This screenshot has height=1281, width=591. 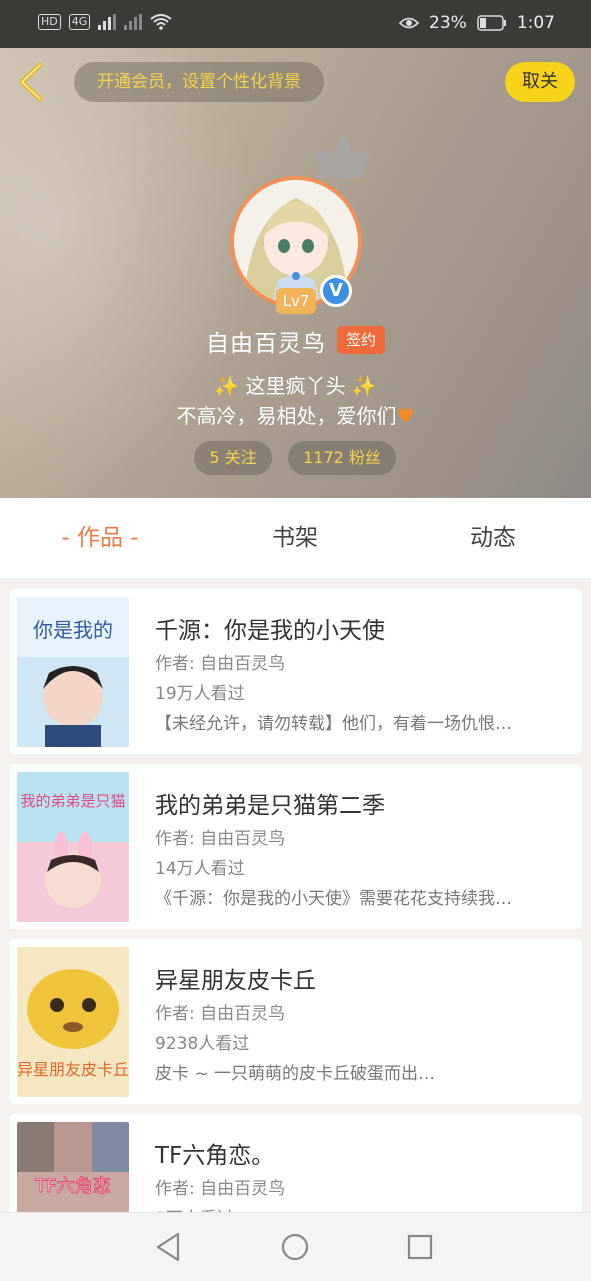 What do you see at coordinates (540, 82) in the screenshot?
I see `unfollow-button: 取关` at bounding box center [540, 82].